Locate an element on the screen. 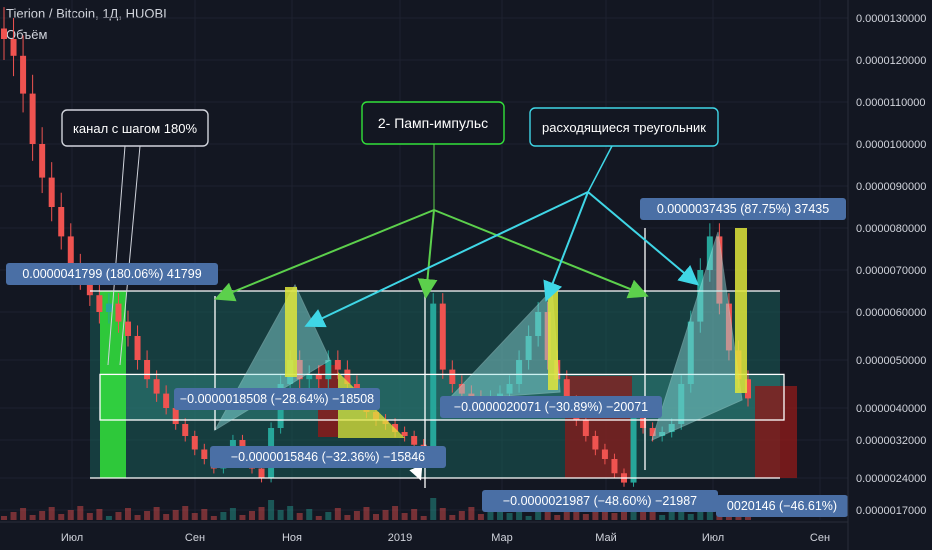 The width and height of the screenshot is (932, 550). x-tick-label: Мар is located at coordinates (502, 538).